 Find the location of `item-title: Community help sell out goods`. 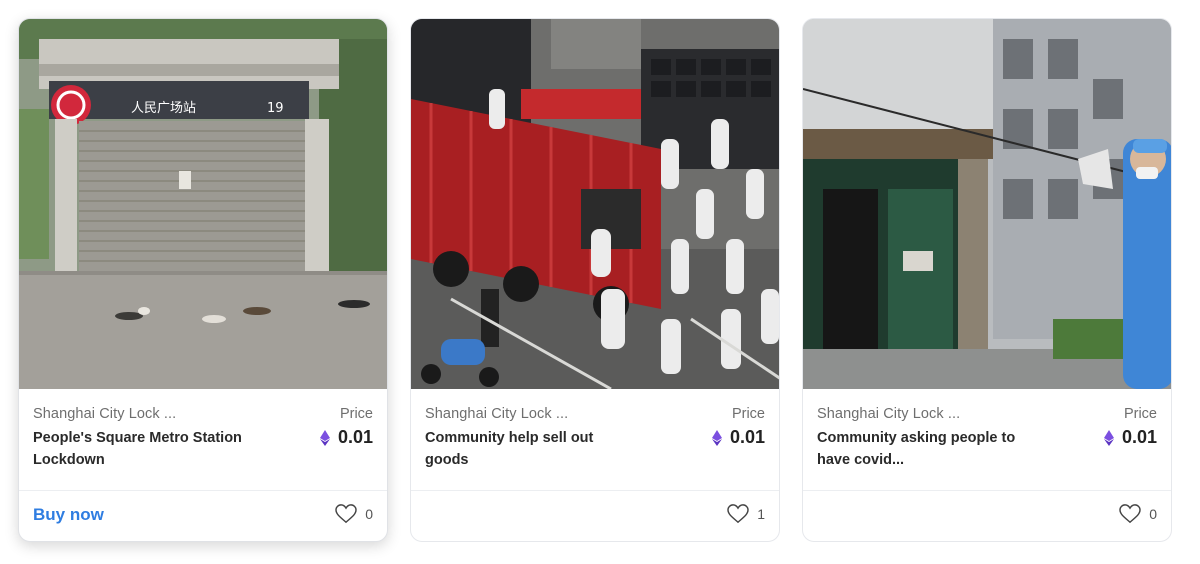

item-title: Community help sell out goods is located at coordinates (530, 449).